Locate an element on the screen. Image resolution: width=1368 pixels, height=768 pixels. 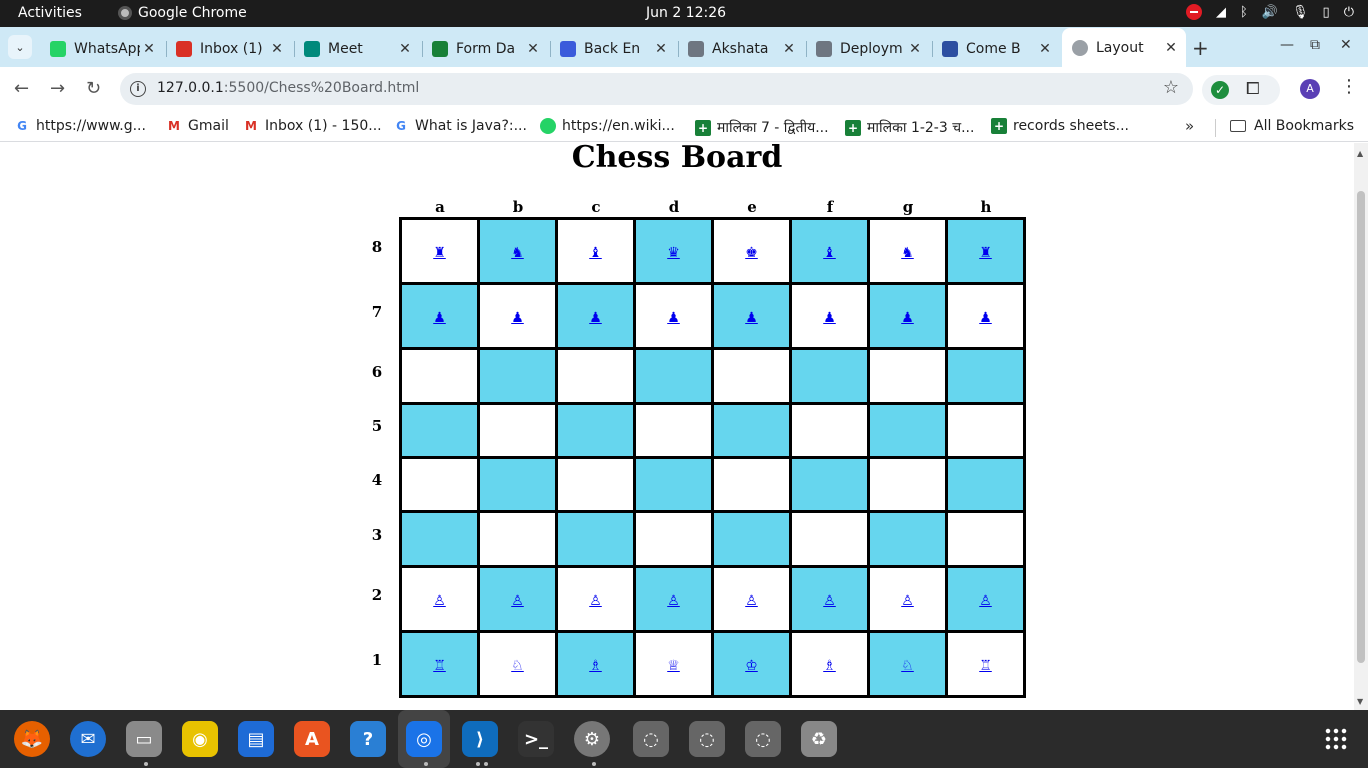
square-d1: ♕ is located at coordinates (673, 664).